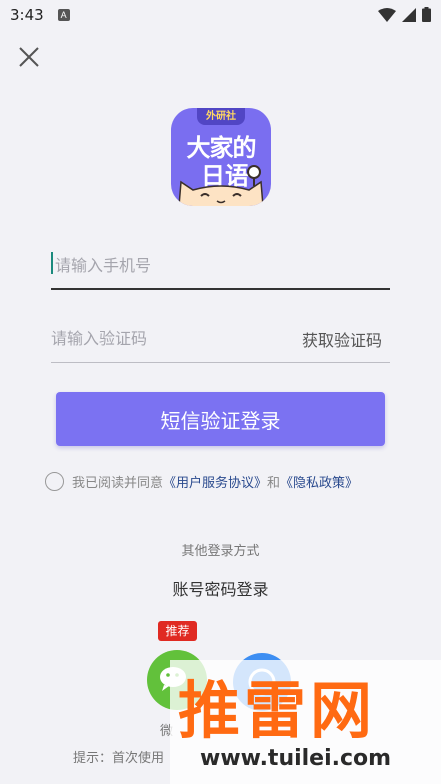  What do you see at coordinates (254, 175) in the screenshot?
I see `magnifier-icon` at bounding box center [254, 175].